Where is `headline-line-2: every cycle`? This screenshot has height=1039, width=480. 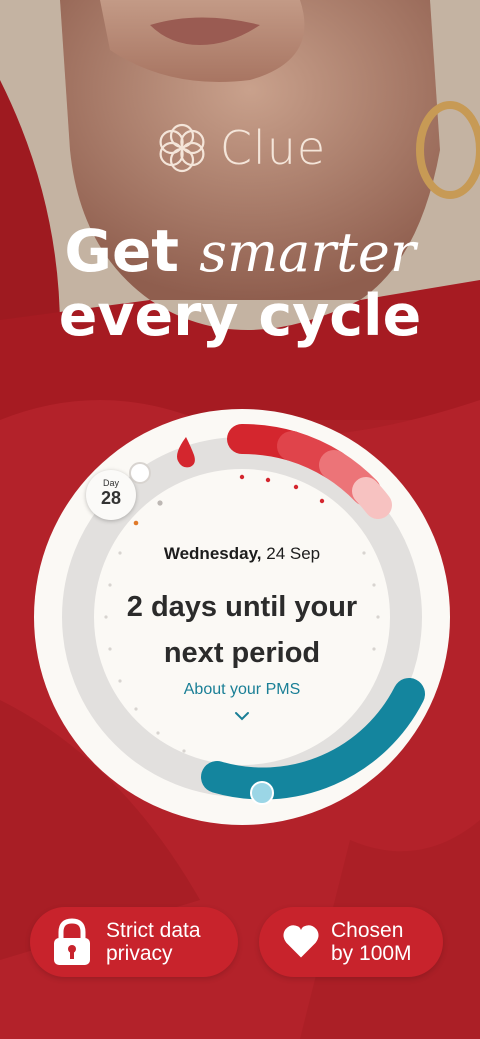 headline-line-2: every cycle is located at coordinates (240, 316).